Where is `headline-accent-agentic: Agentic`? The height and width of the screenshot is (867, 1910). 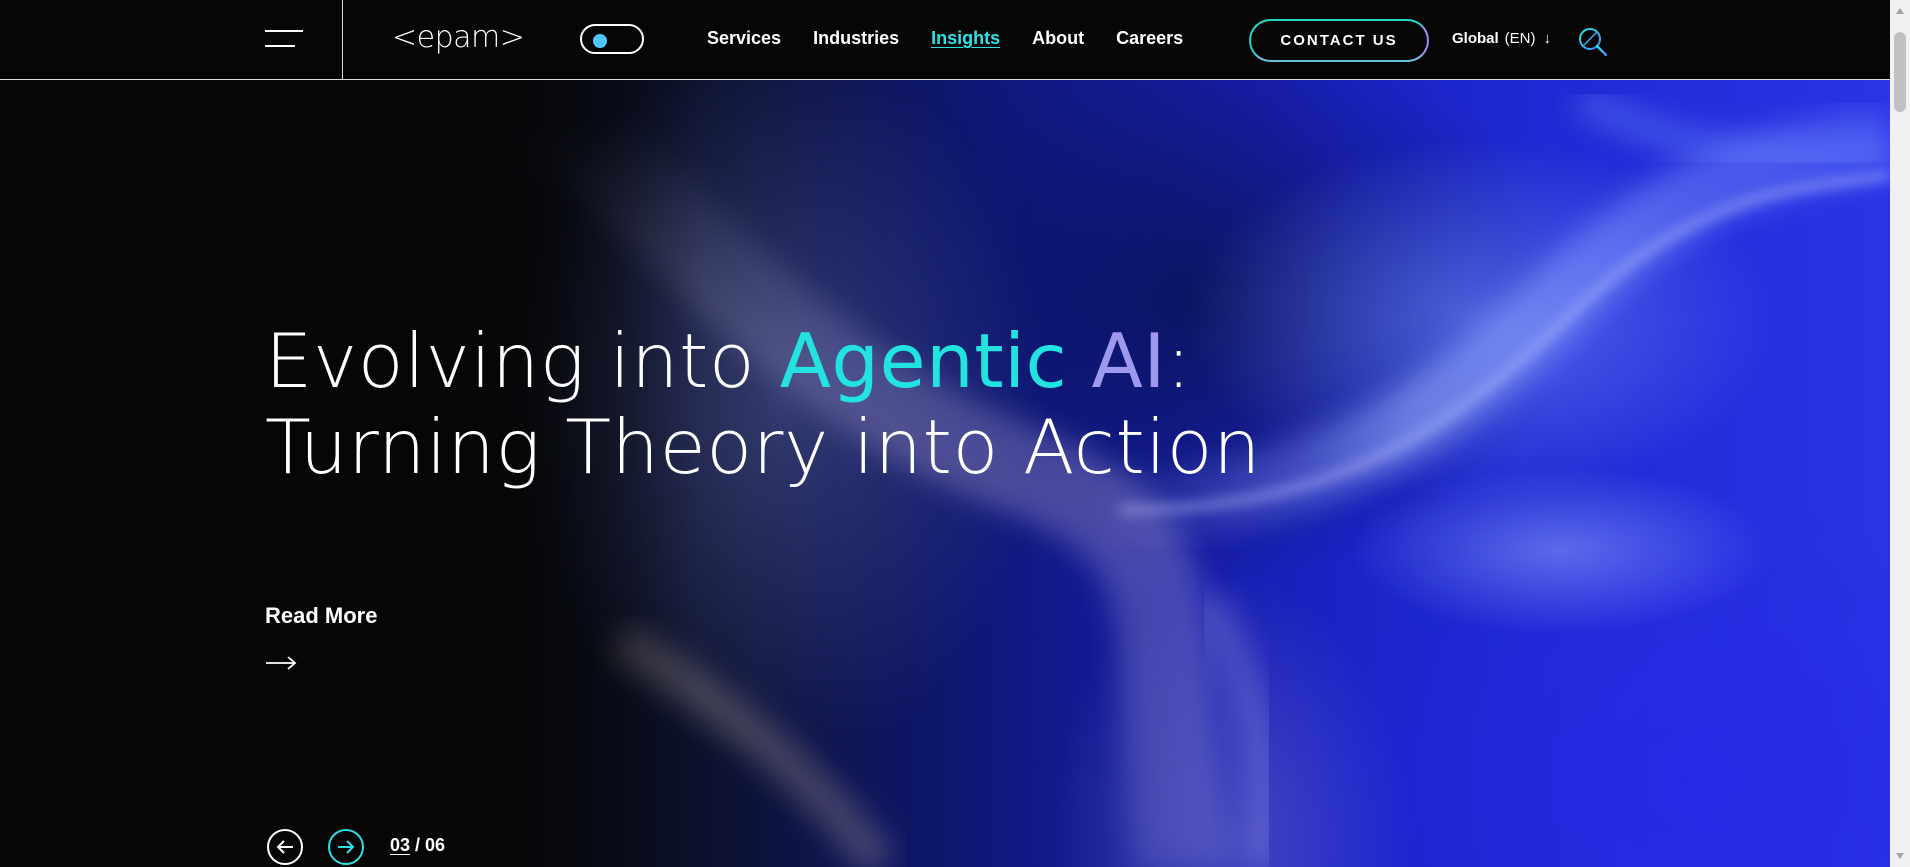 headline-accent-agentic: Agentic is located at coordinates (935, 361).